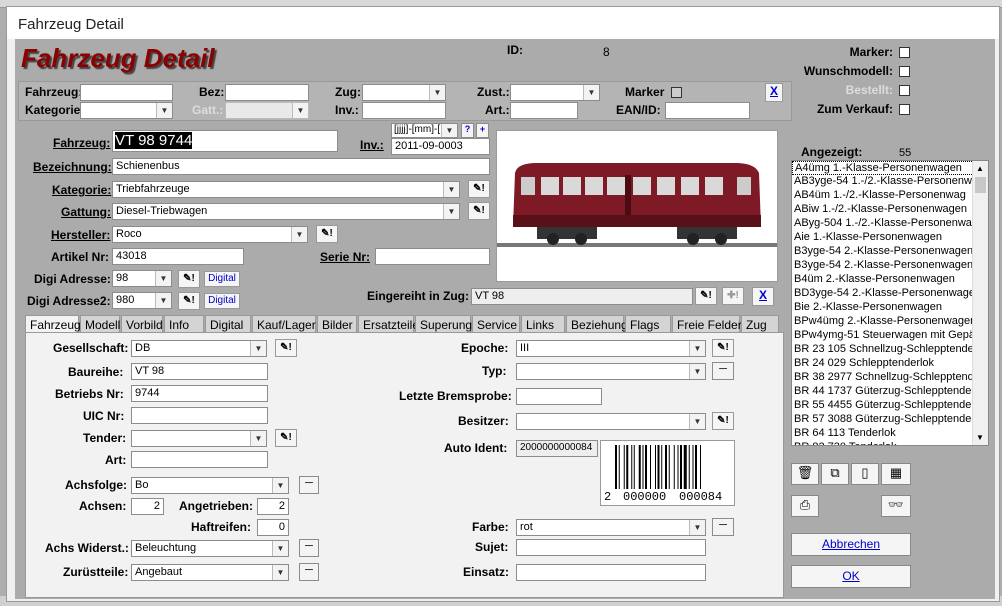 The height and width of the screenshot is (606, 1002). I want to click on artikel-input: 43018, so click(178, 256).